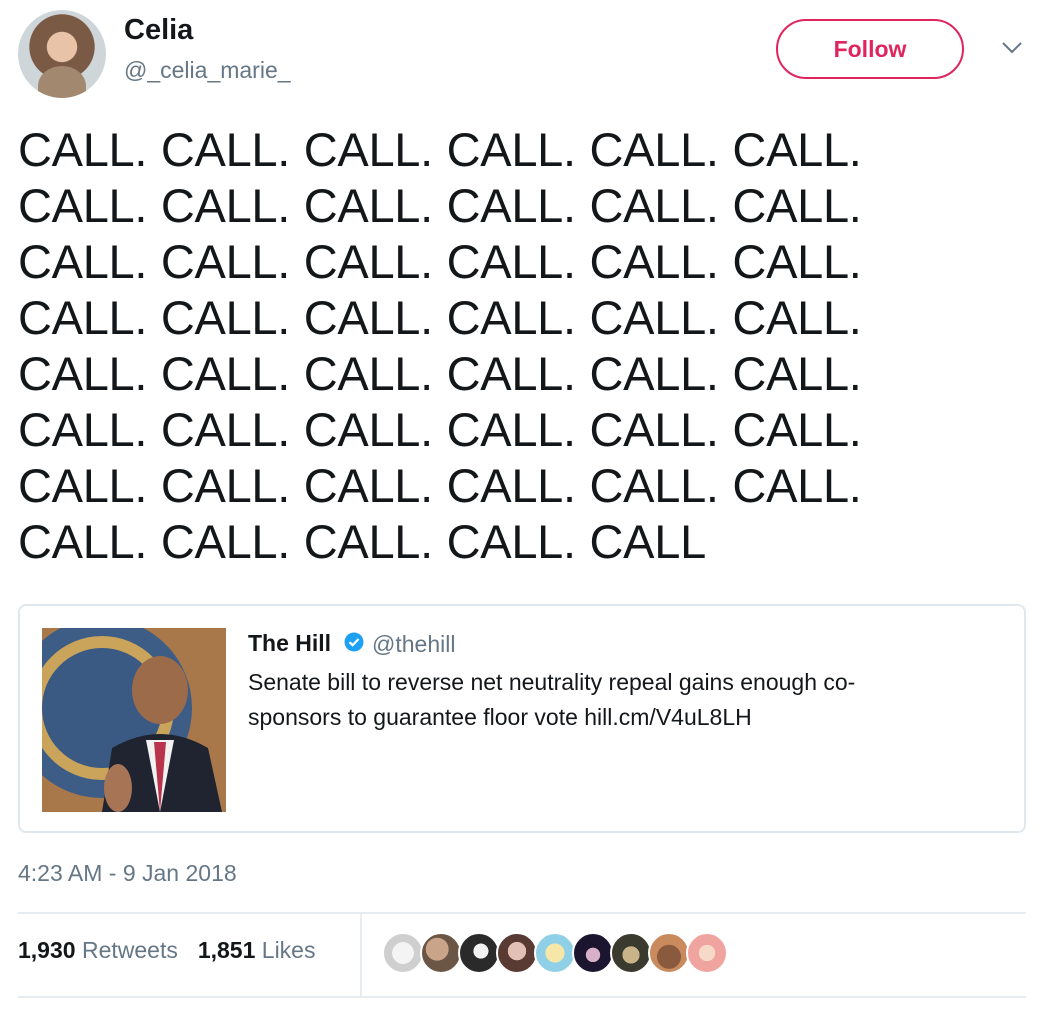 This screenshot has width=1044, height=1018. What do you see at coordinates (288, 950) in the screenshot?
I see `likes-label: Likes` at bounding box center [288, 950].